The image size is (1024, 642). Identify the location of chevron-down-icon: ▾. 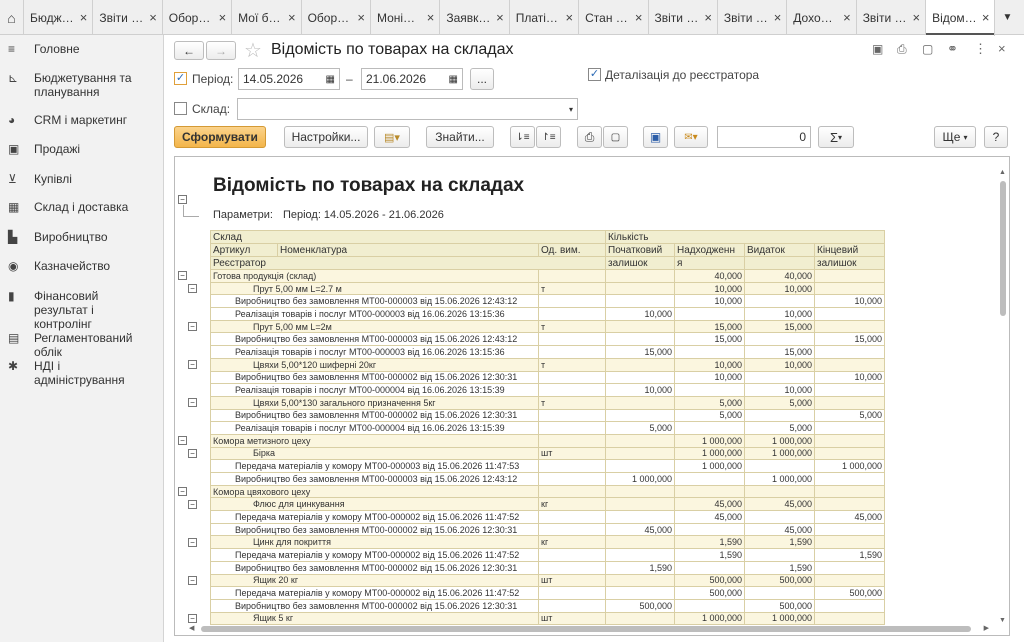
(571, 109).